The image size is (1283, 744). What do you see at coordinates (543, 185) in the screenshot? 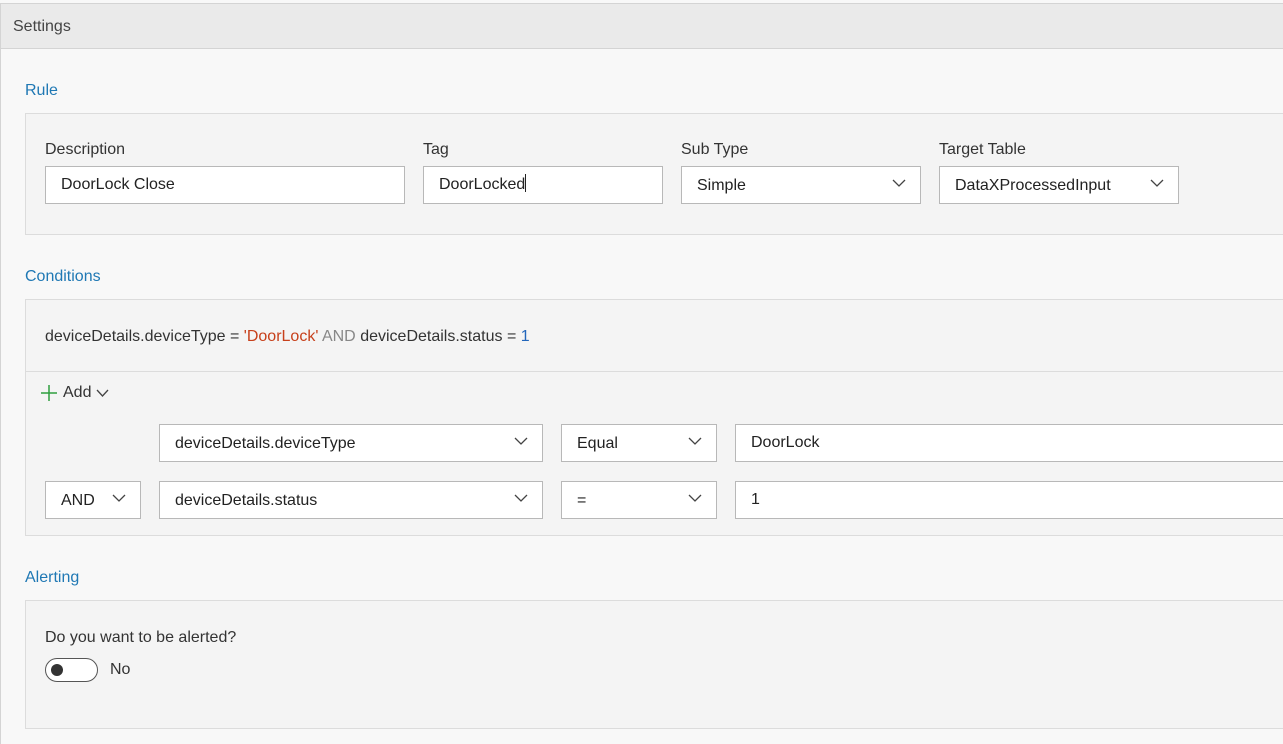
I see `tag-input: DoorLocked` at bounding box center [543, 185].